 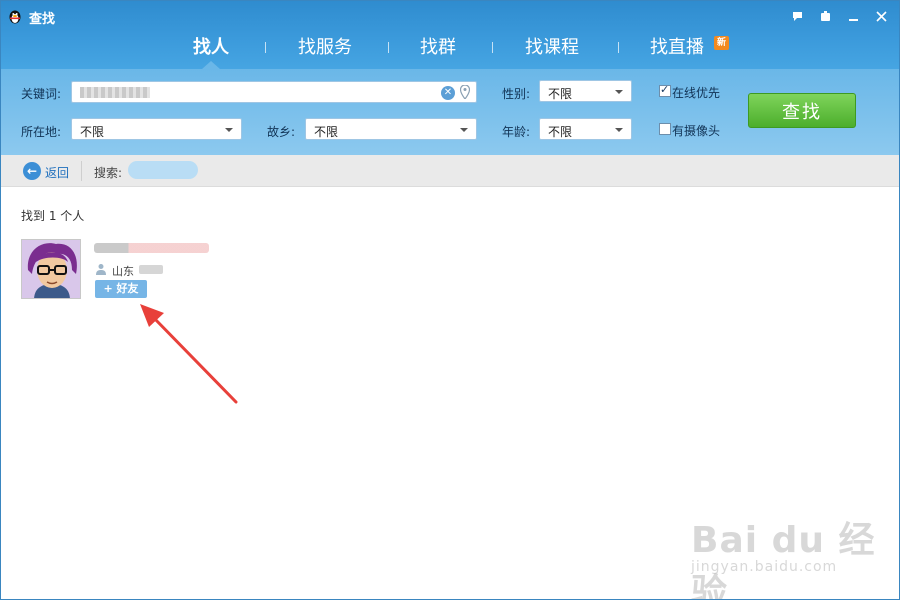 What do you see at coordinates (325, 46) in the screenshot?
I see `tab-find-services: 找服务` at bounding box center [325, 46].